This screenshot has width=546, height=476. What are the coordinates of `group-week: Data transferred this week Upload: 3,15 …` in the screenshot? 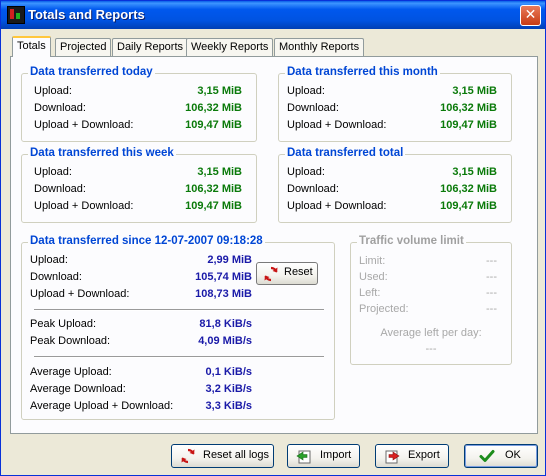 It's located at (139, 185).